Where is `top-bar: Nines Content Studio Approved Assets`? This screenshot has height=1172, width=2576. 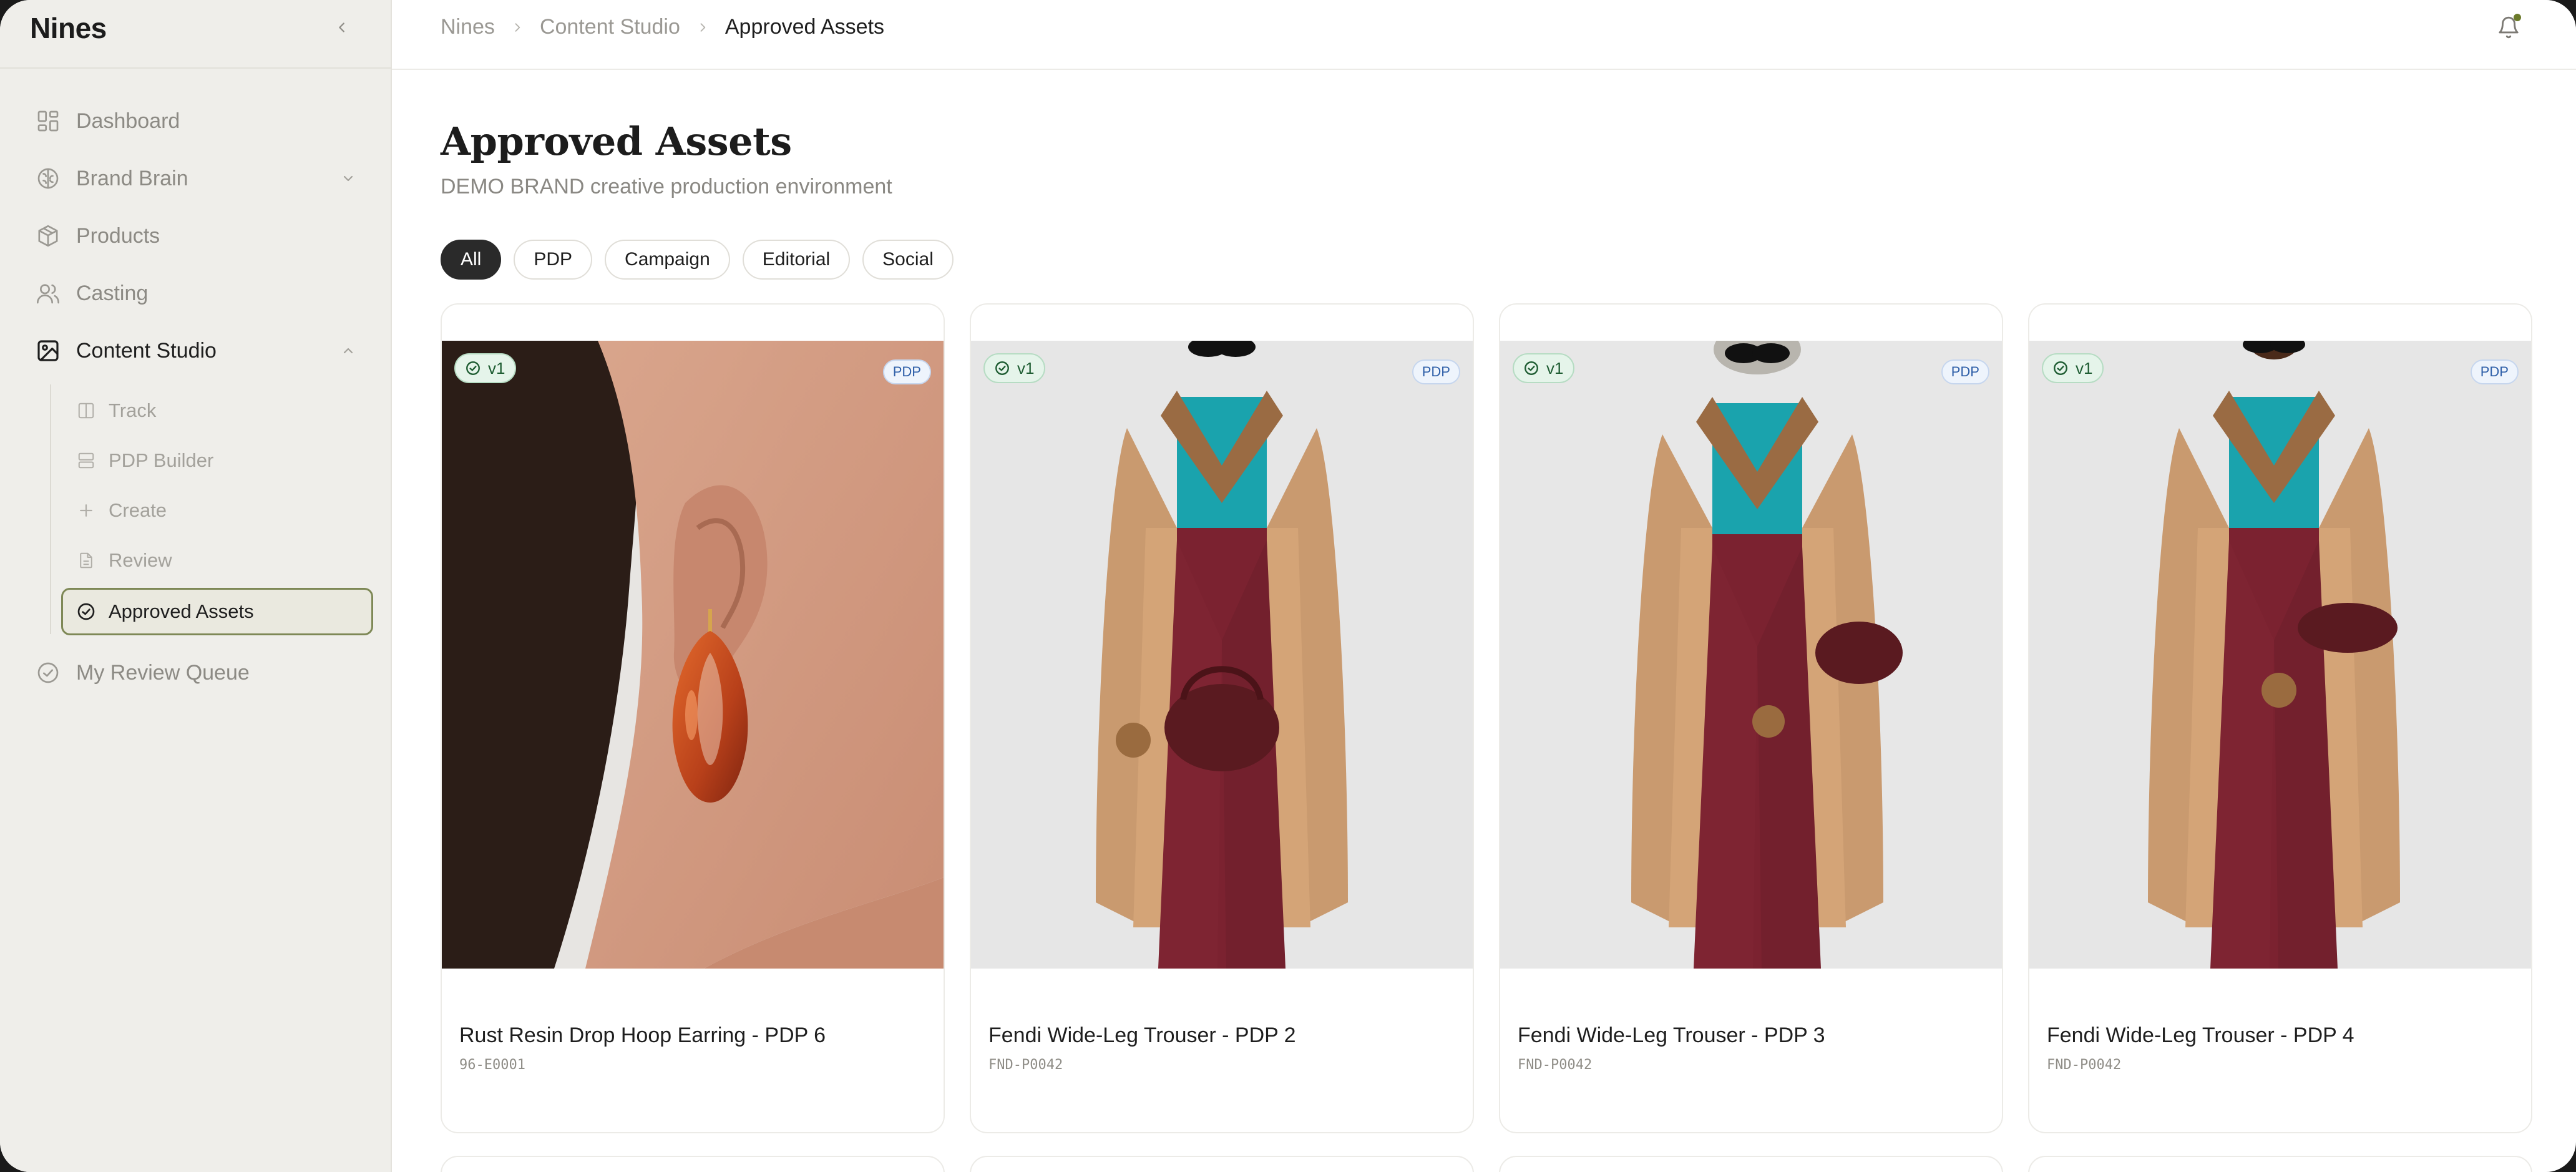
top-bar: Nines Content Studio Approved Assets is located at coordinates (1484, 35).